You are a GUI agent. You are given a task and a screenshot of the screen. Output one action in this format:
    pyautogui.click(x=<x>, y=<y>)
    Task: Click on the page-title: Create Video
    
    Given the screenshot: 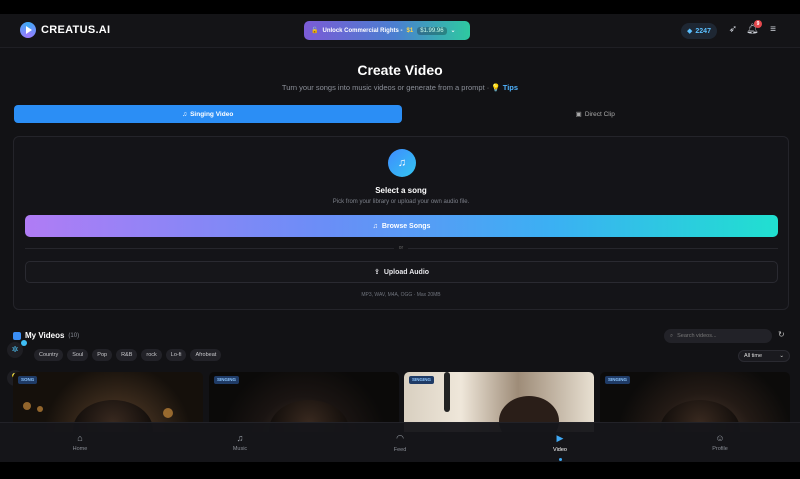 What is the action you would take?
    pyautogui.click(x=400, y=70)
    